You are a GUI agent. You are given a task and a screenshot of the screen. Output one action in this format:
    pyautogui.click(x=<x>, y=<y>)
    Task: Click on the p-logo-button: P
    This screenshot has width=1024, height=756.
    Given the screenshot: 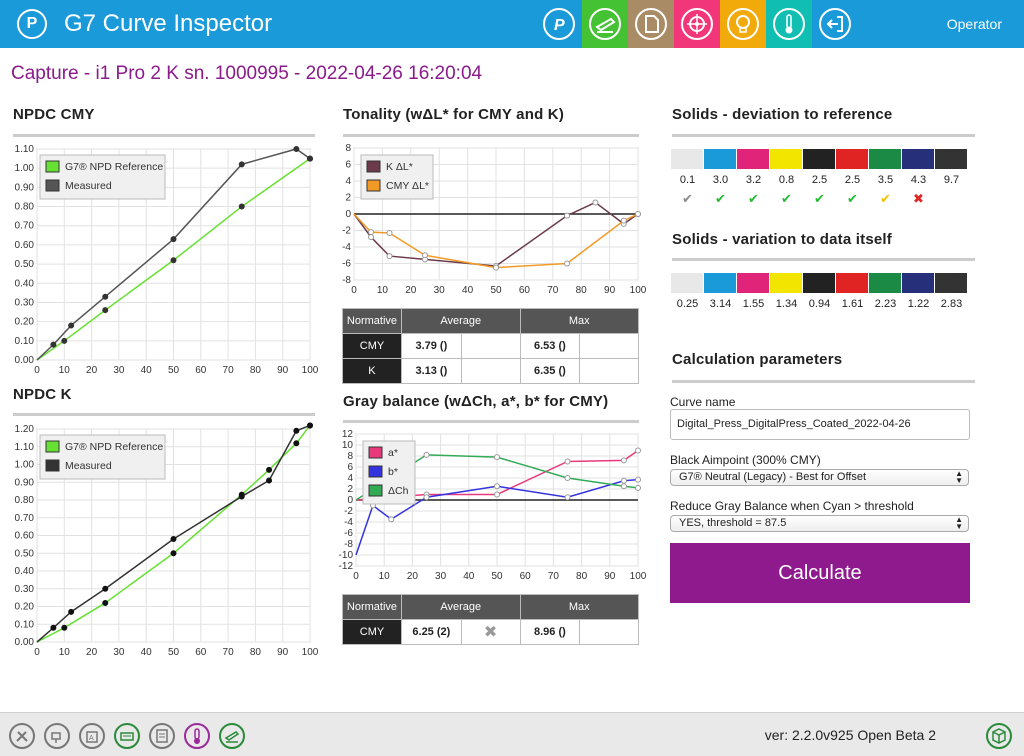 What is the action you would take?
    pyautogui.click(x=559, y=24)
    